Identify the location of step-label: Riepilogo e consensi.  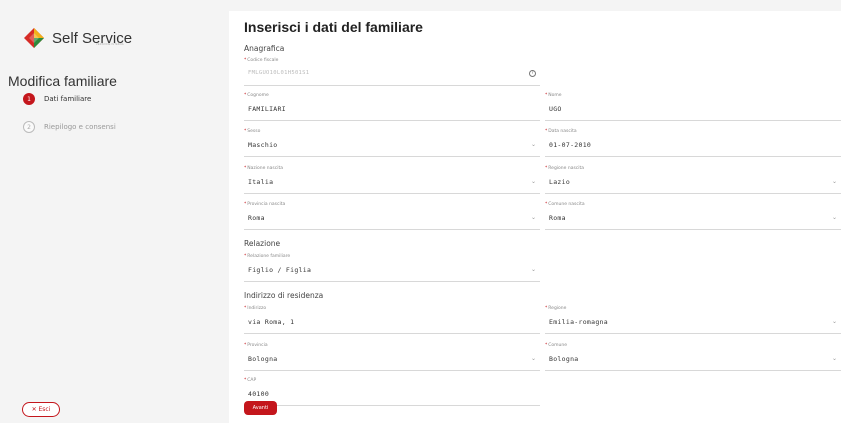
(80, 127).